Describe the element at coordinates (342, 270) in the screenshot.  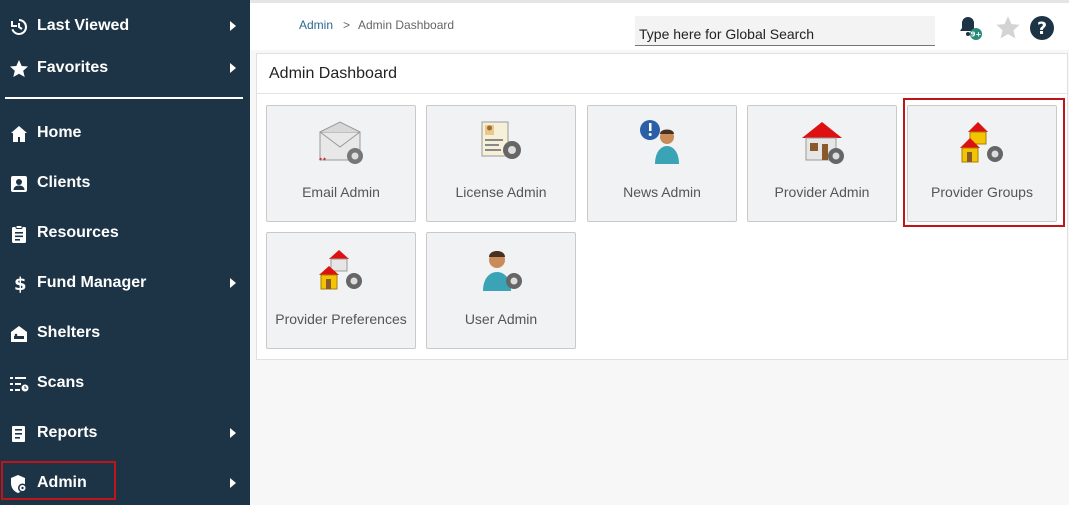
I see `provider-preferences-icon` at that location.